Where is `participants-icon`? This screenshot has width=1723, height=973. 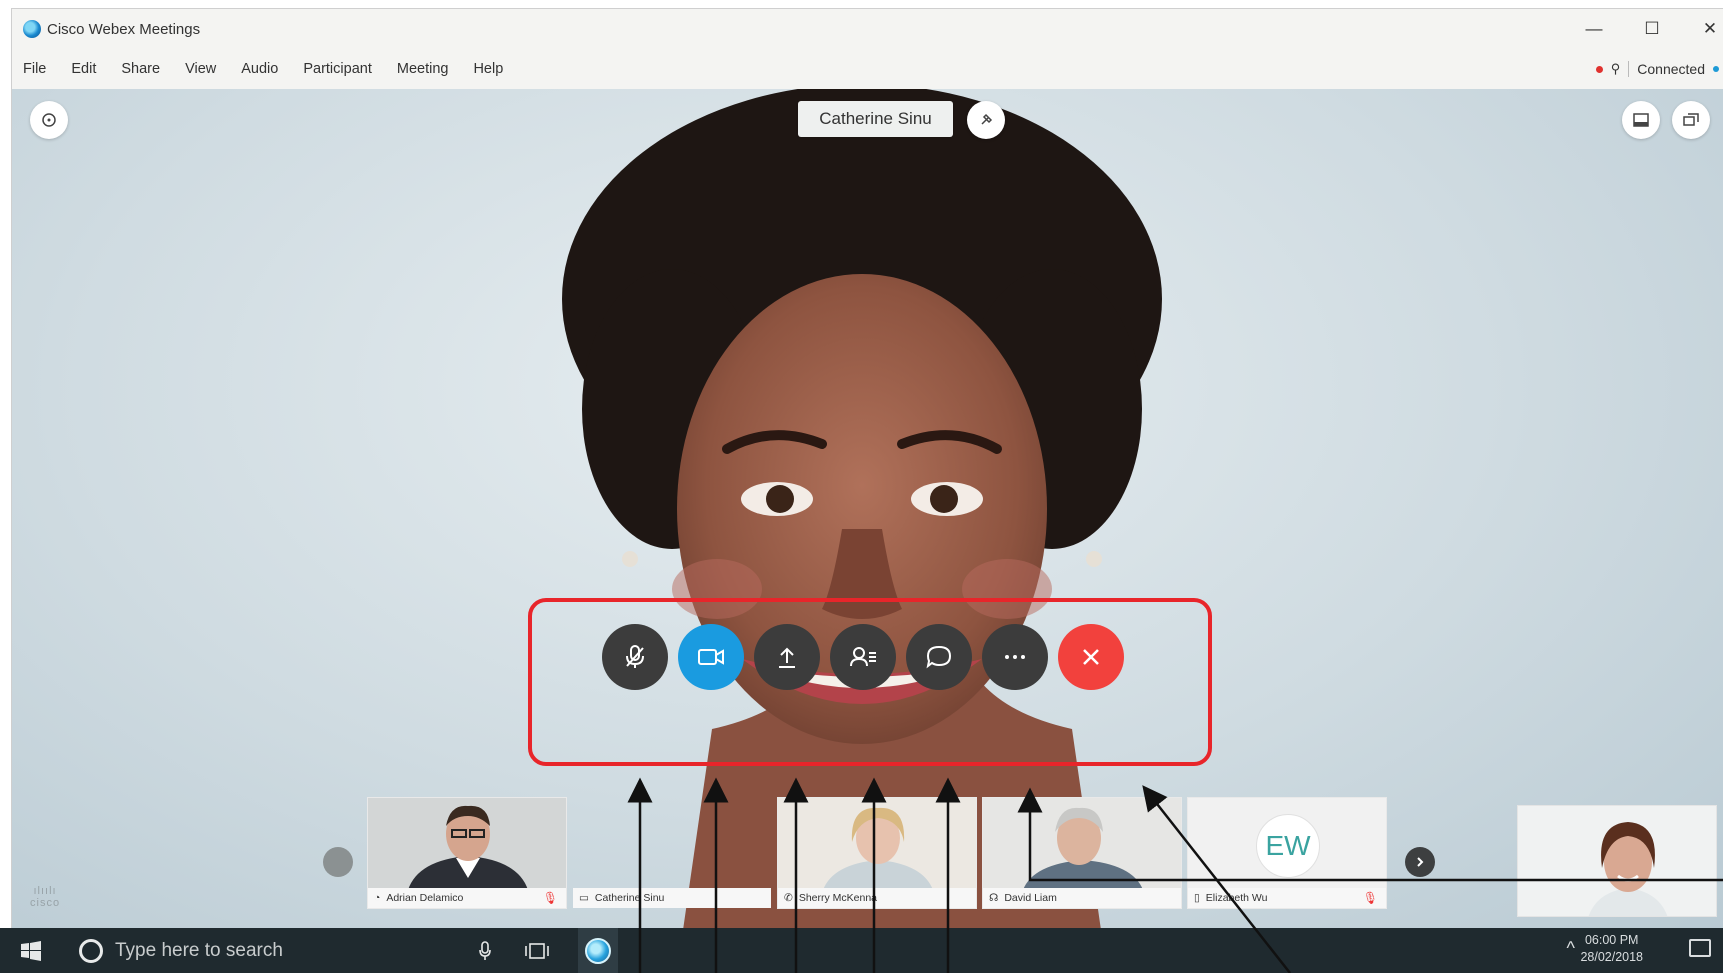
participants-icon is located at coordinates (863, 657).